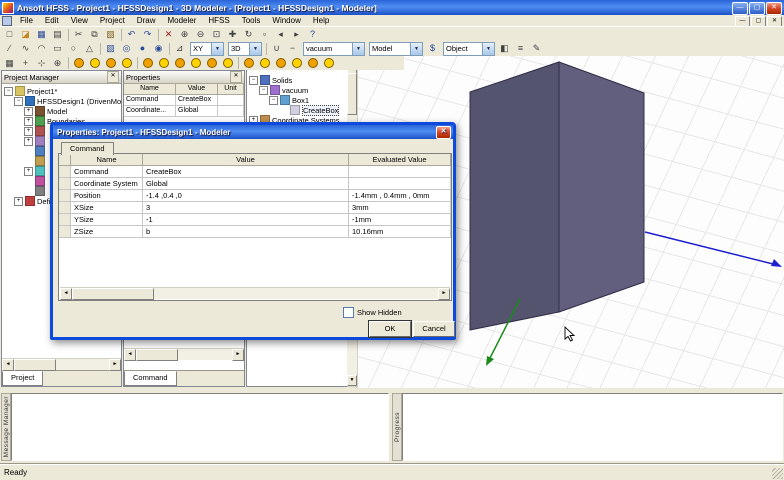  Describe the element at coordinates (184, 354) in the screenshot. I see `properties-hscrollbar: ◄ ►` at that location.